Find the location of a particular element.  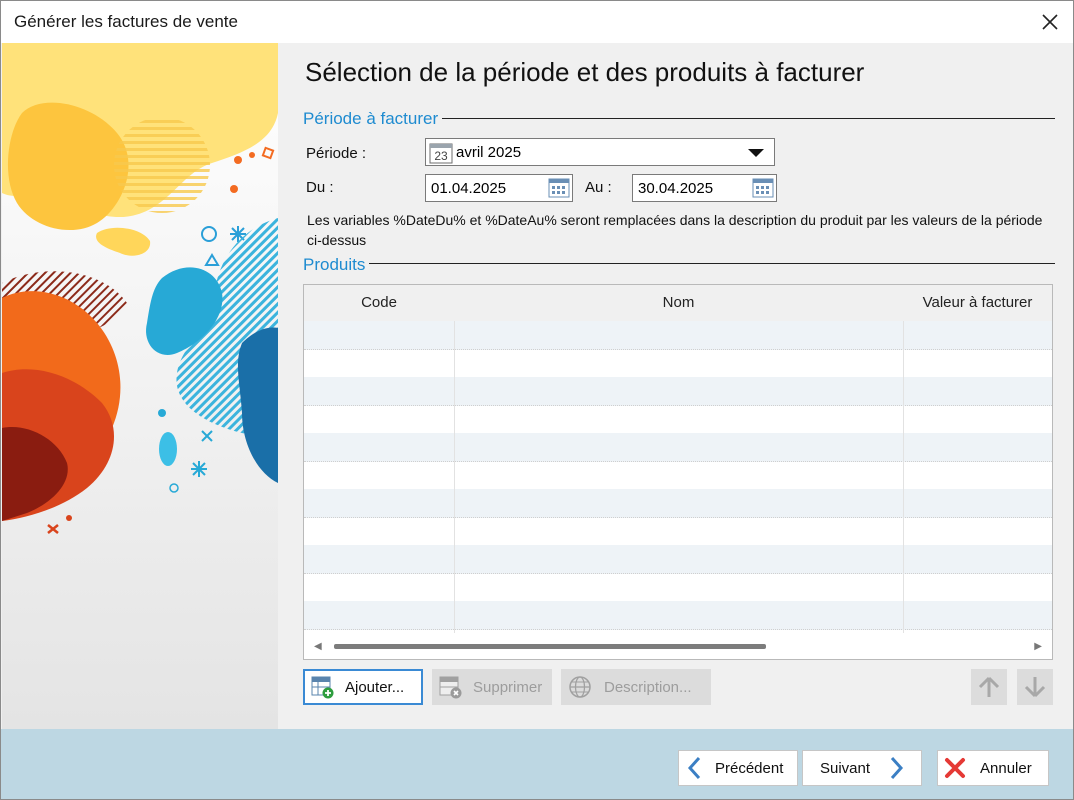

du-label: Du : is located at coordinates (320, 187).